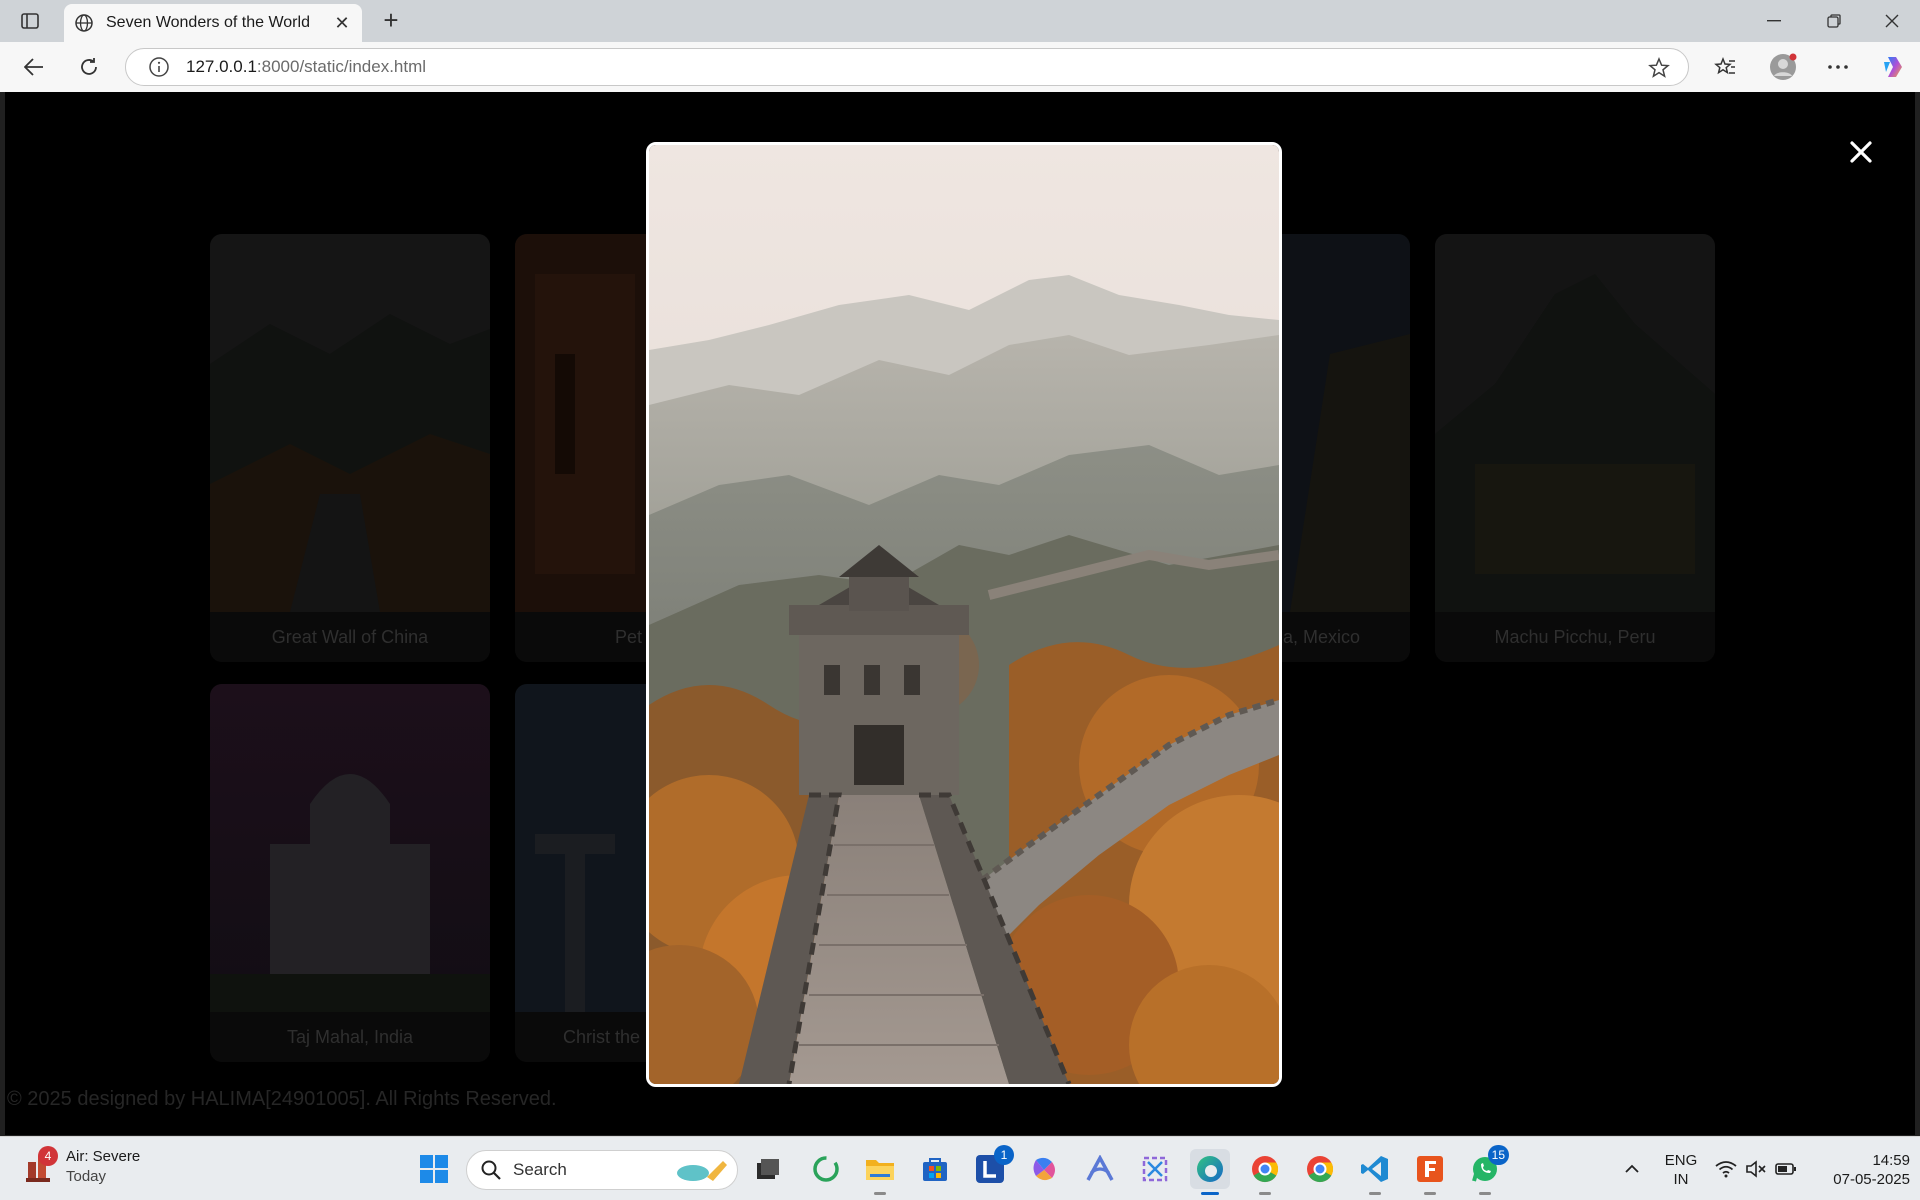  Describe the element at coordinates (880, 1172) in the screenshot. I see `file-explorer-icon` at that location.